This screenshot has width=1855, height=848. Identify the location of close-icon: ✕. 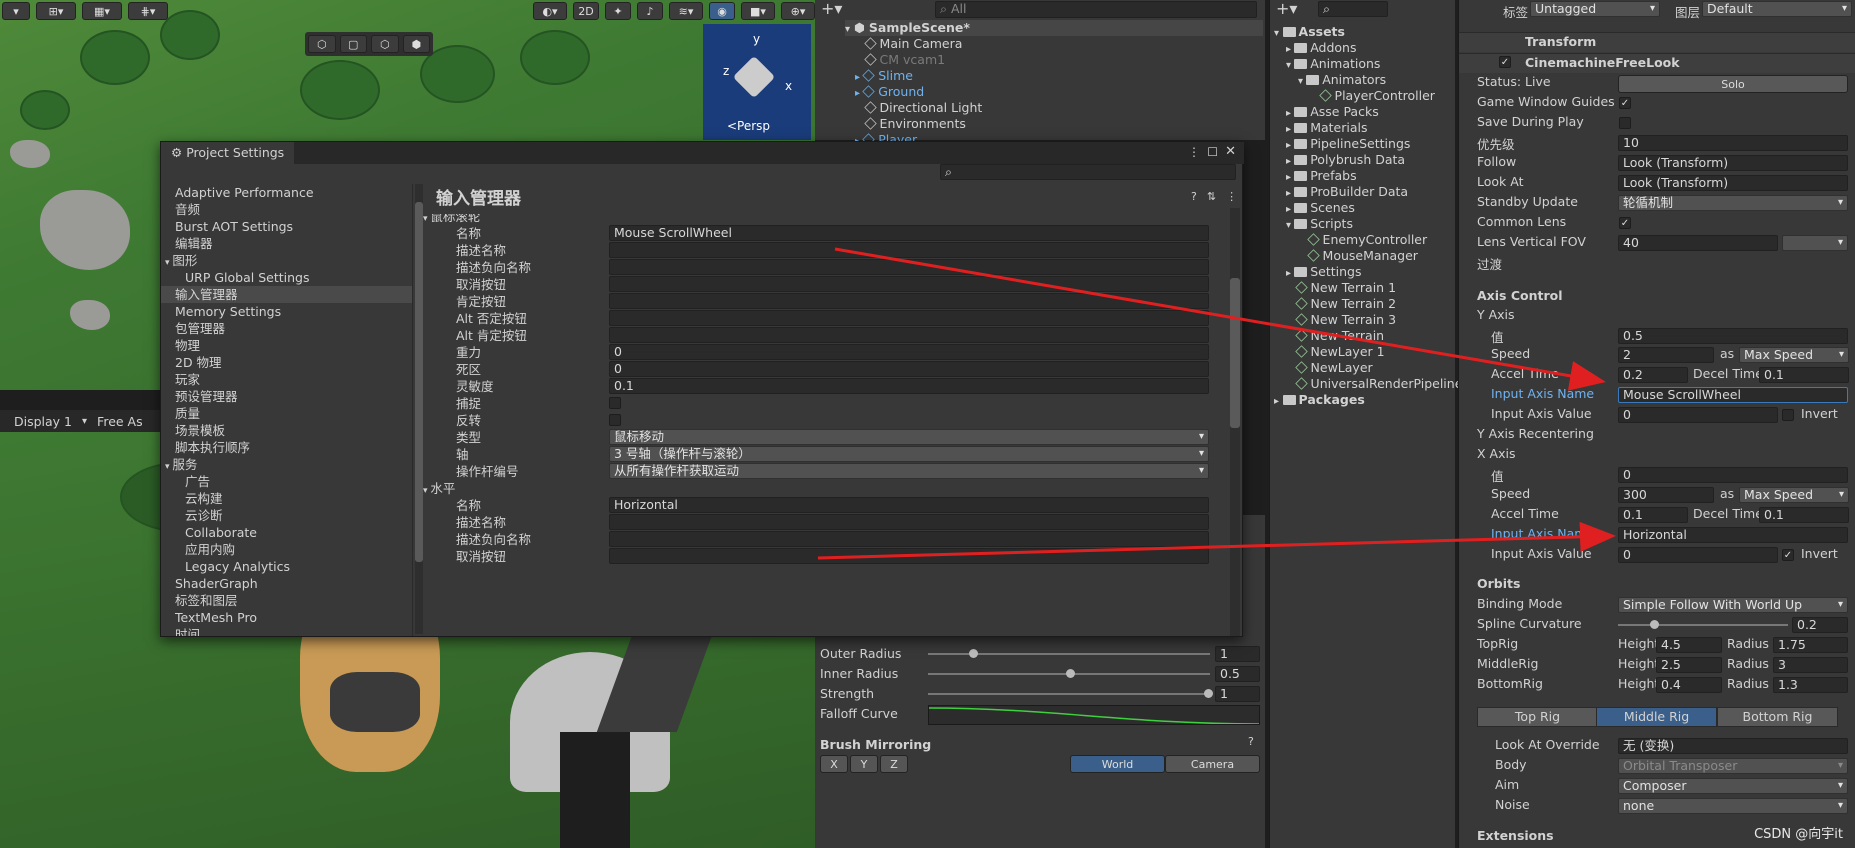
(1230, 151).